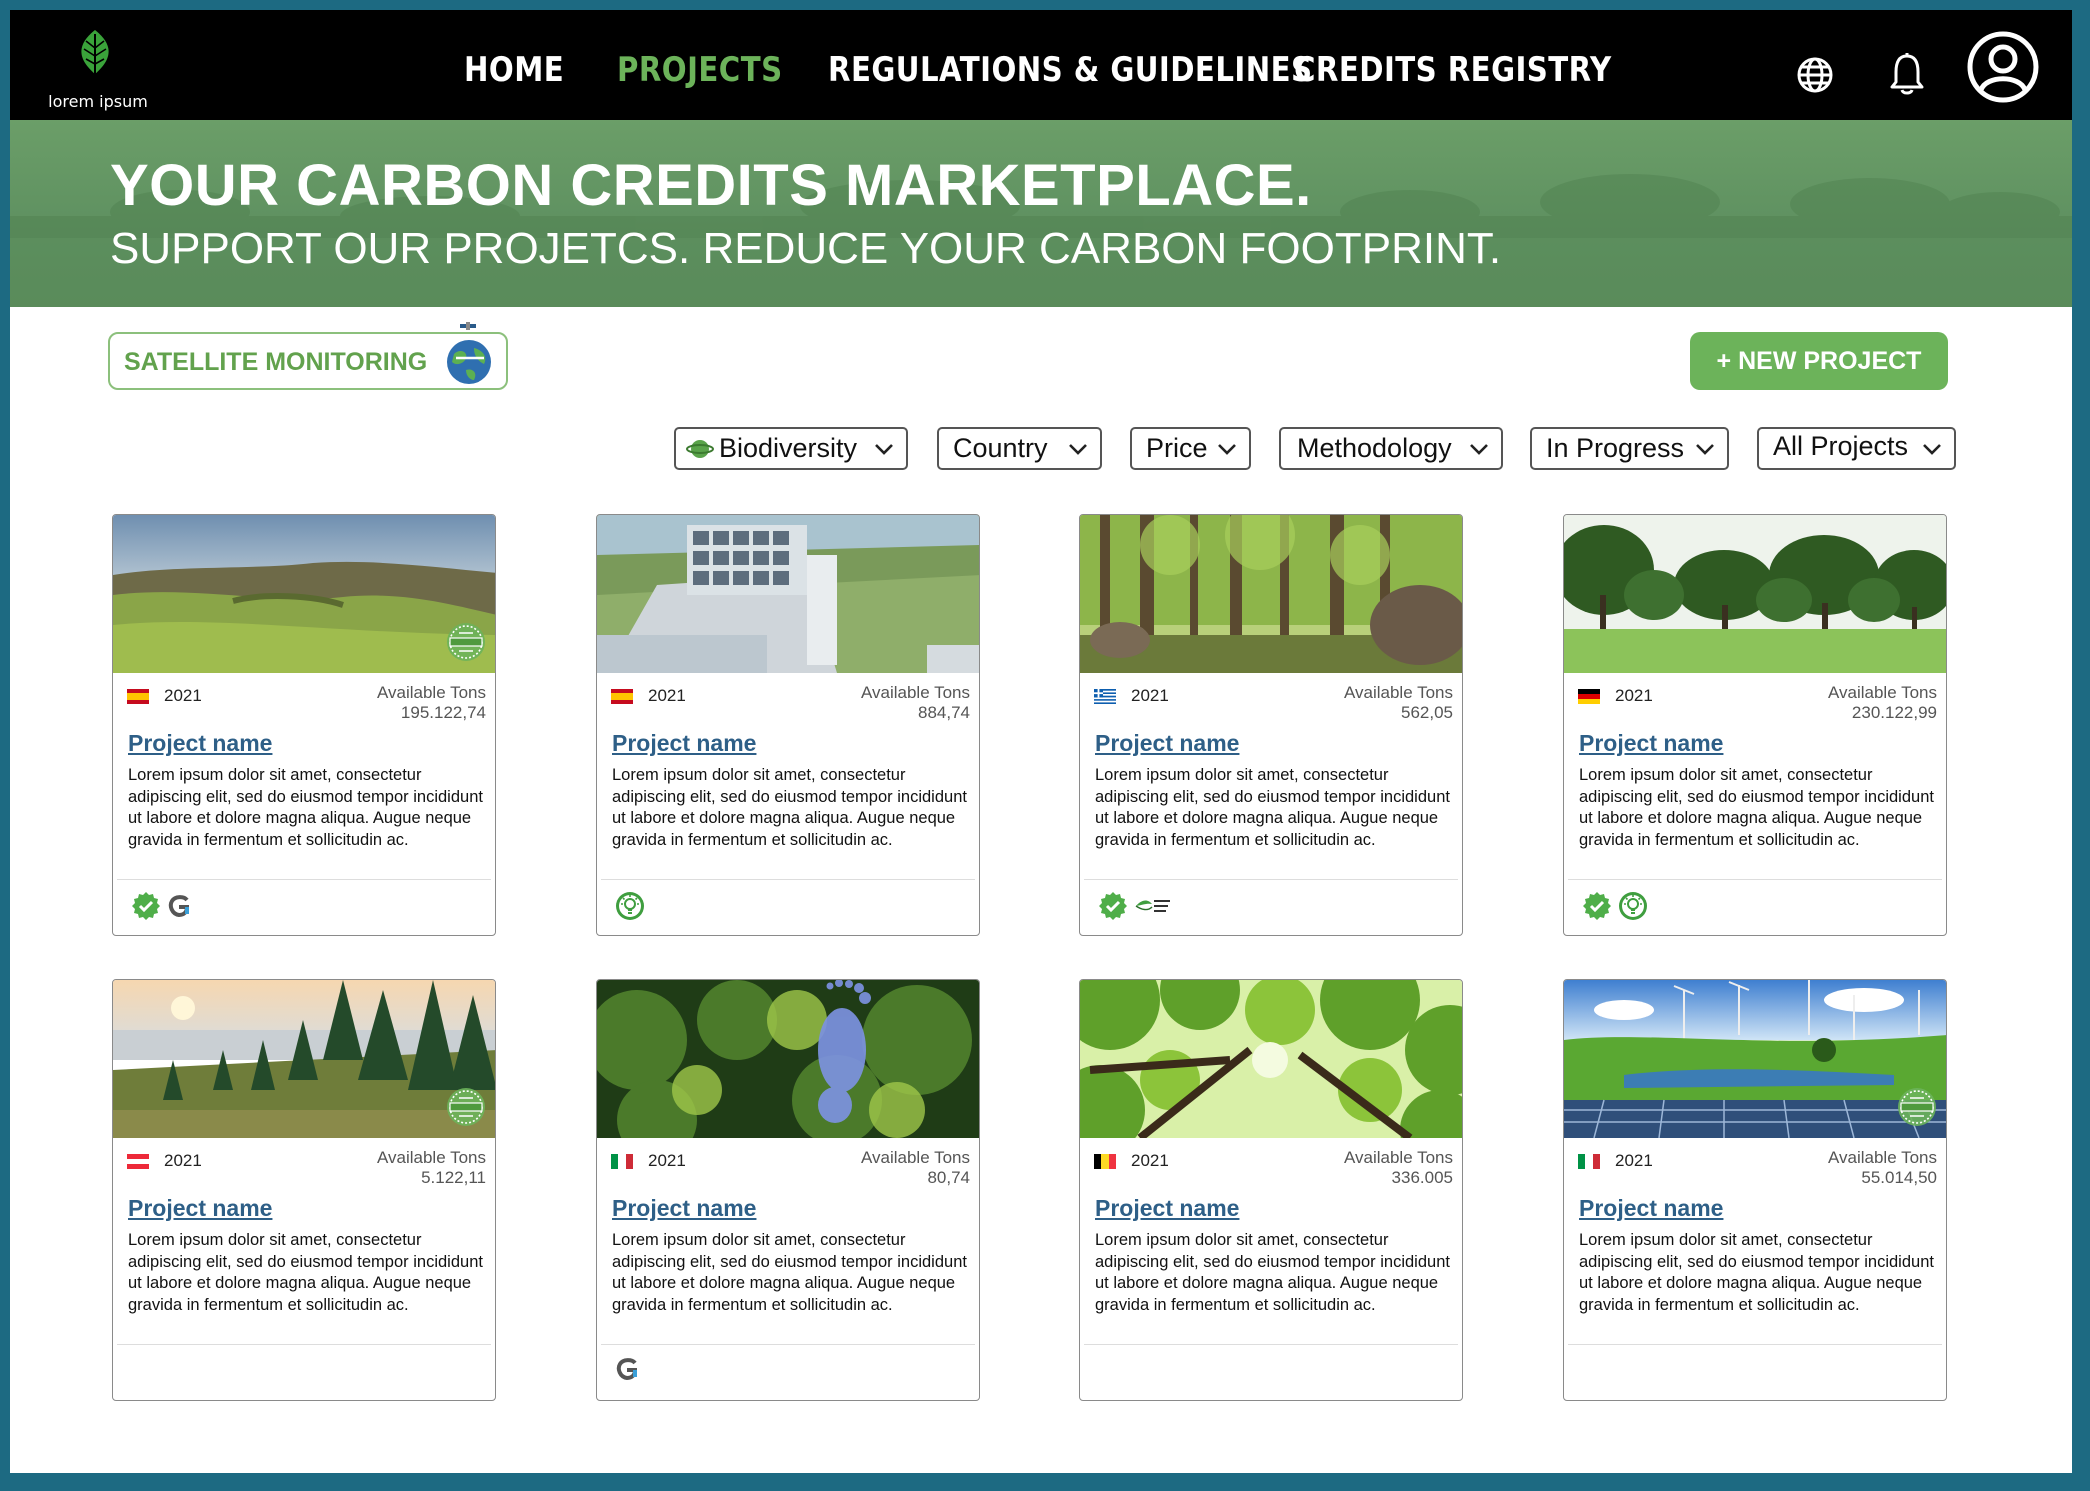  I want to click on filter-methodology: Methodology, so click(1391, 448).